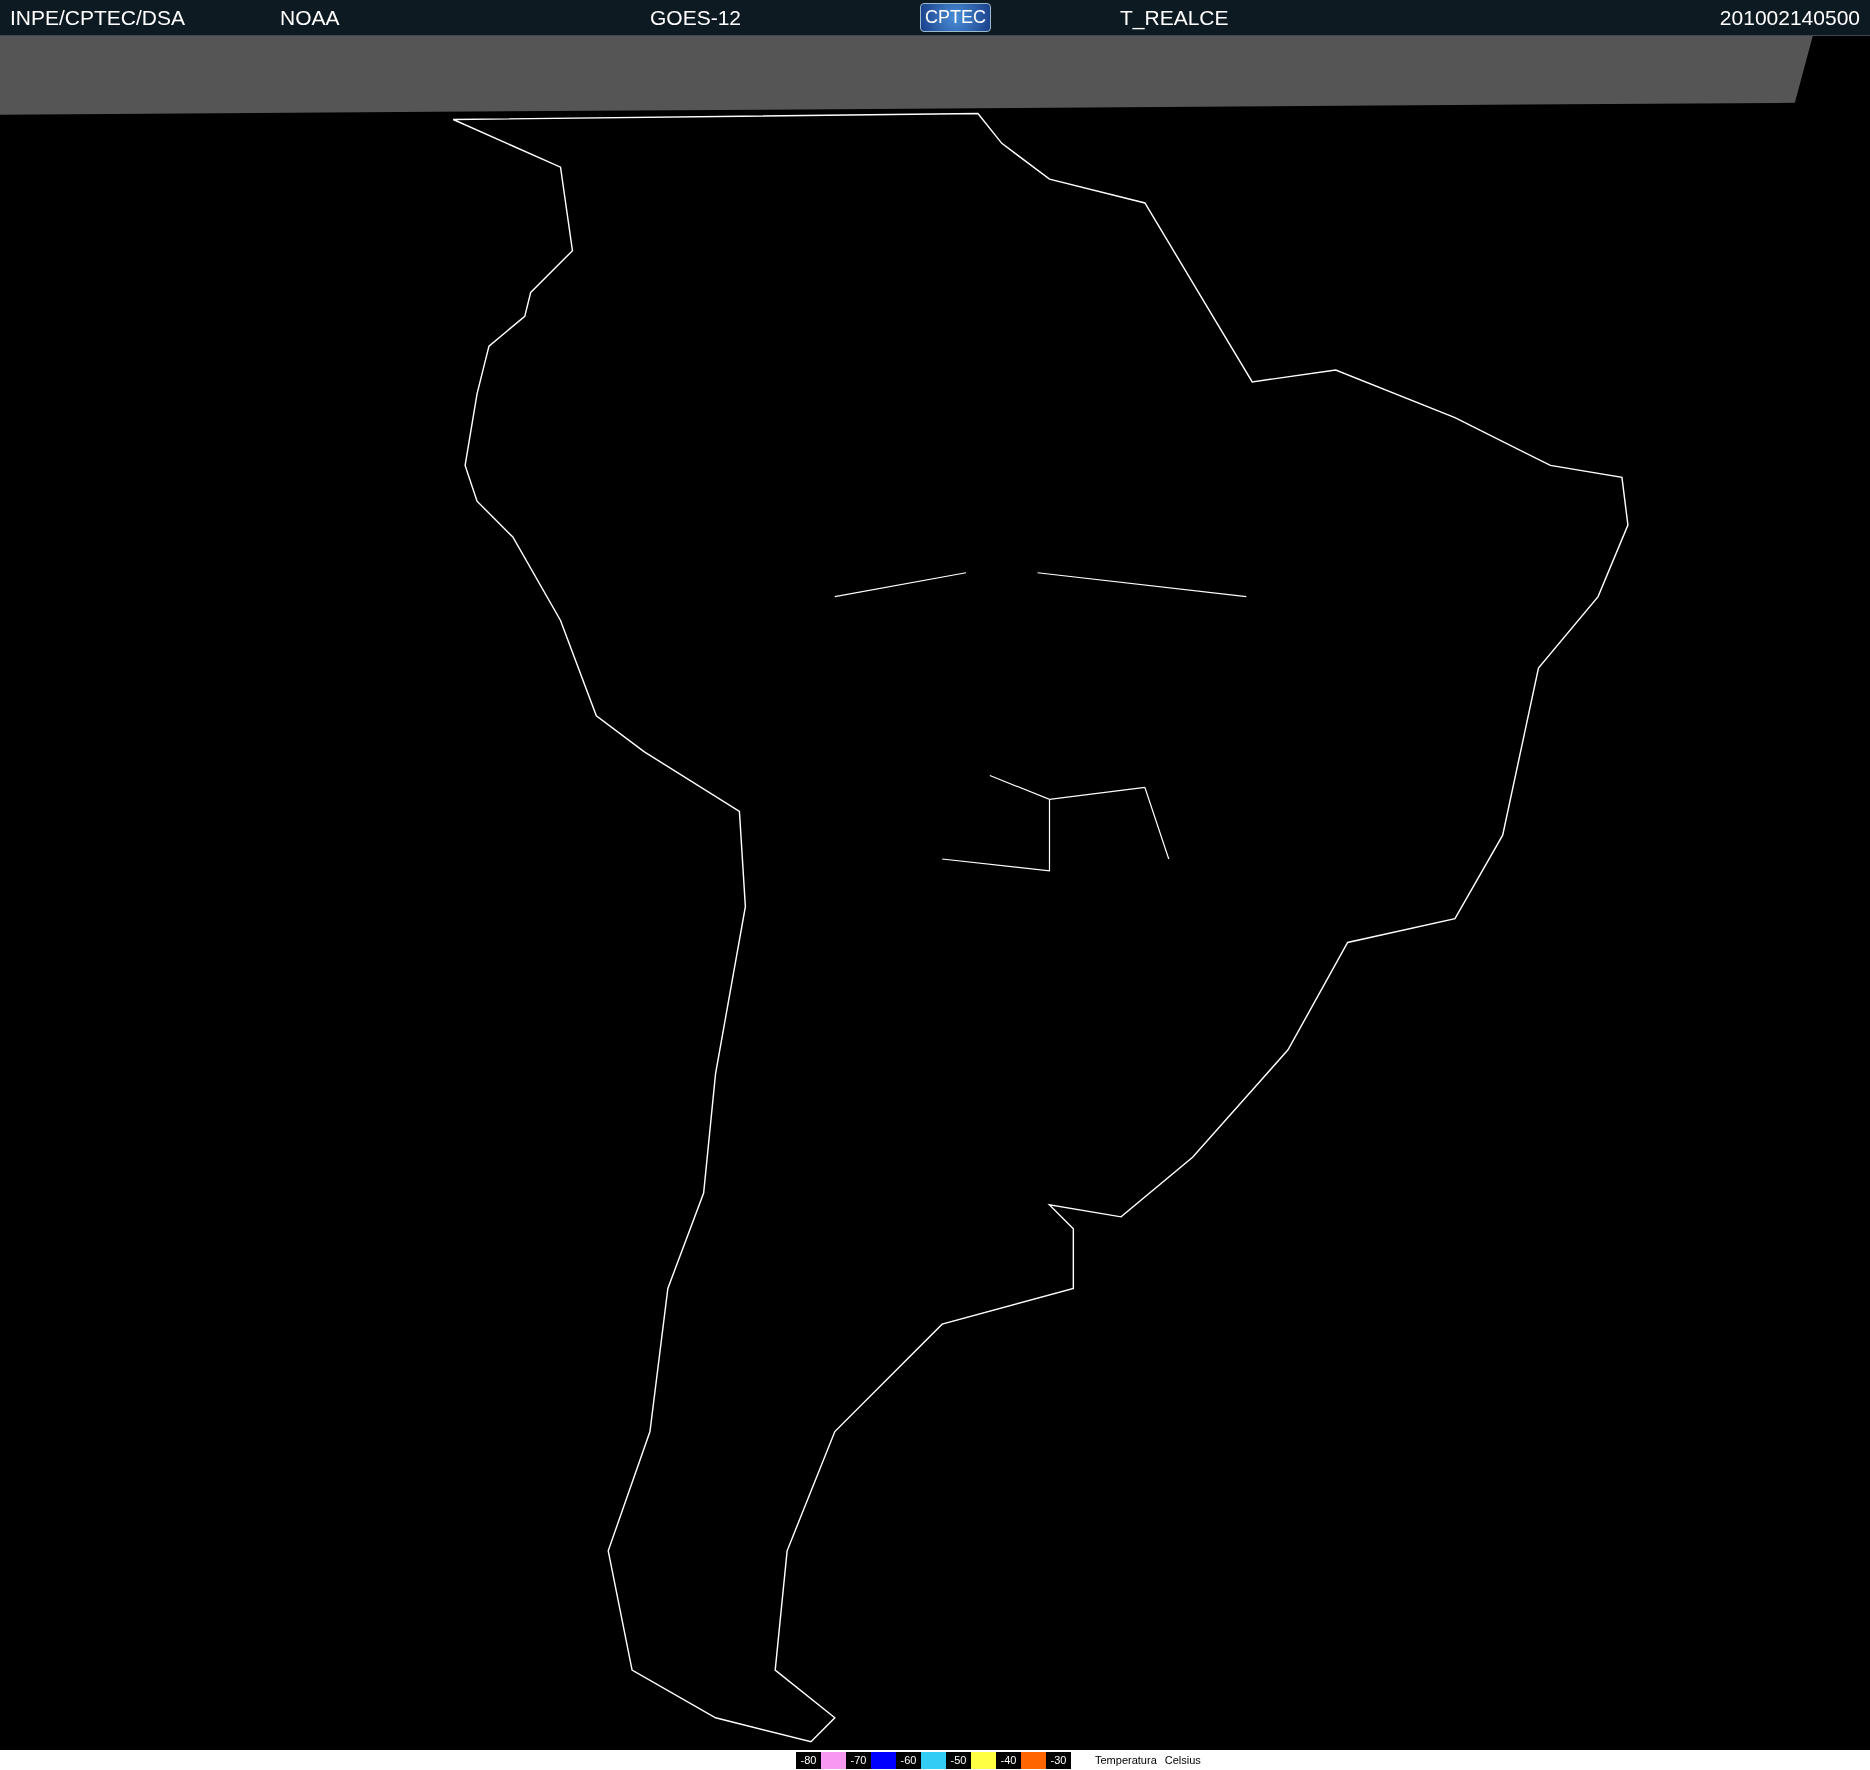 Image resolution: width=1870 pixels, height=1770 pixels. What do you see at coordinates (1174, 17) in the screenshot?
I see `product-label: T_REALCE` at bounding box center [1174, 17].